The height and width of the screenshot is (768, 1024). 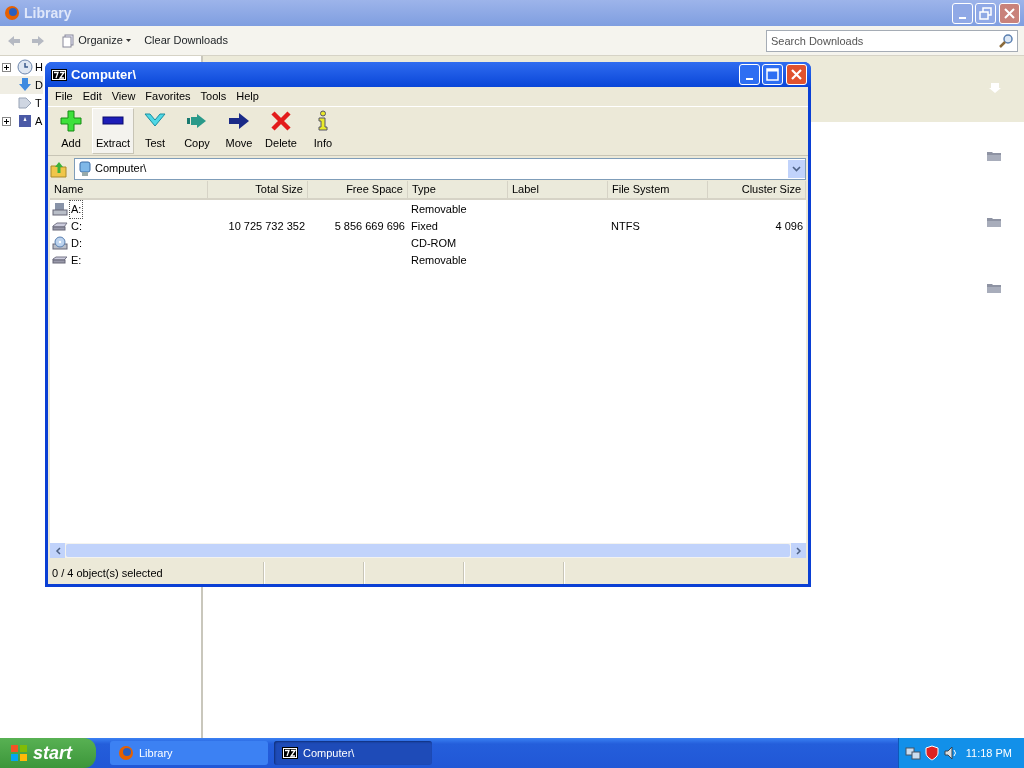 I want to click on download-icon, so click(x=995, y=88).